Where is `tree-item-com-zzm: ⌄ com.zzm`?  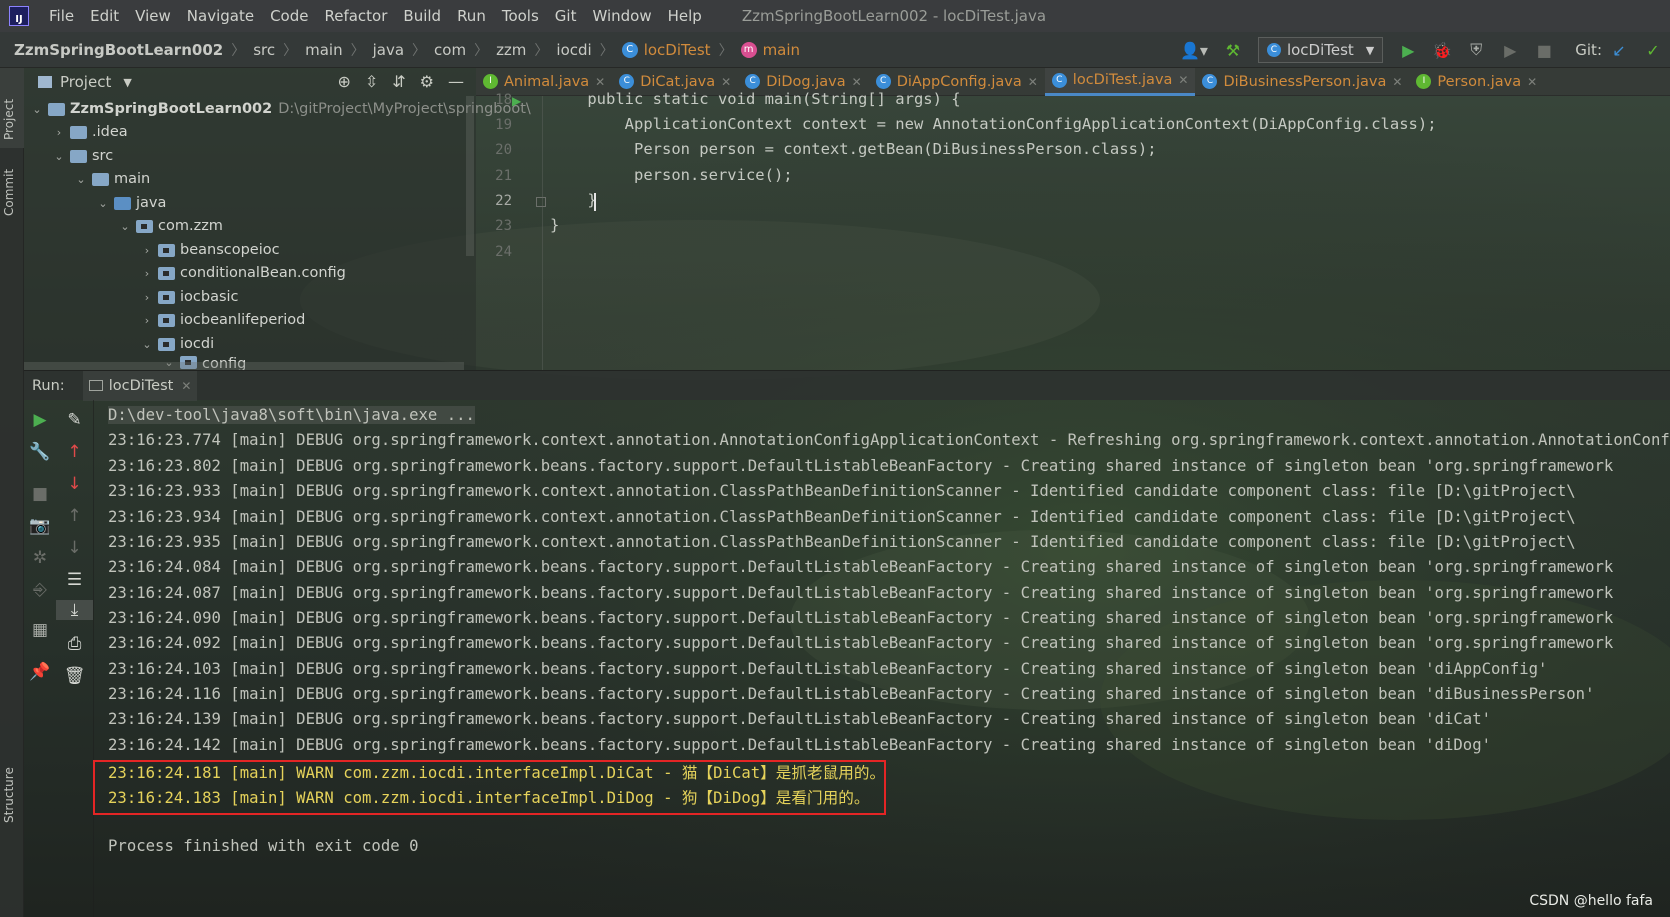 tree-item-com-zzm: ⌄ com.zzm is located at coordinates (170, 226).